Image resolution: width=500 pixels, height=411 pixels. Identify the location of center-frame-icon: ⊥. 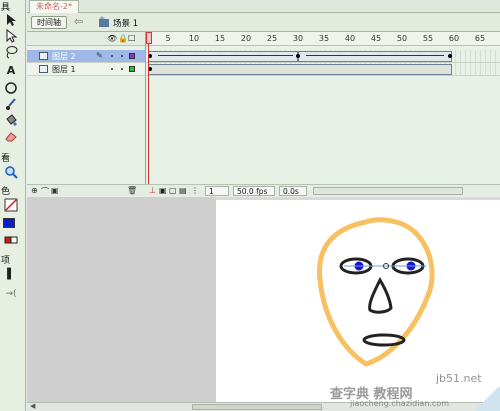
(152, 190).